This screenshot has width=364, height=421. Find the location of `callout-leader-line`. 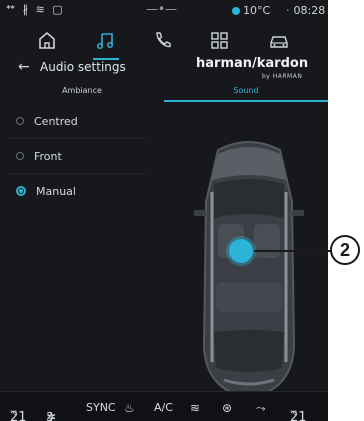

callout-leader-line is located at coordinates (293, 251).